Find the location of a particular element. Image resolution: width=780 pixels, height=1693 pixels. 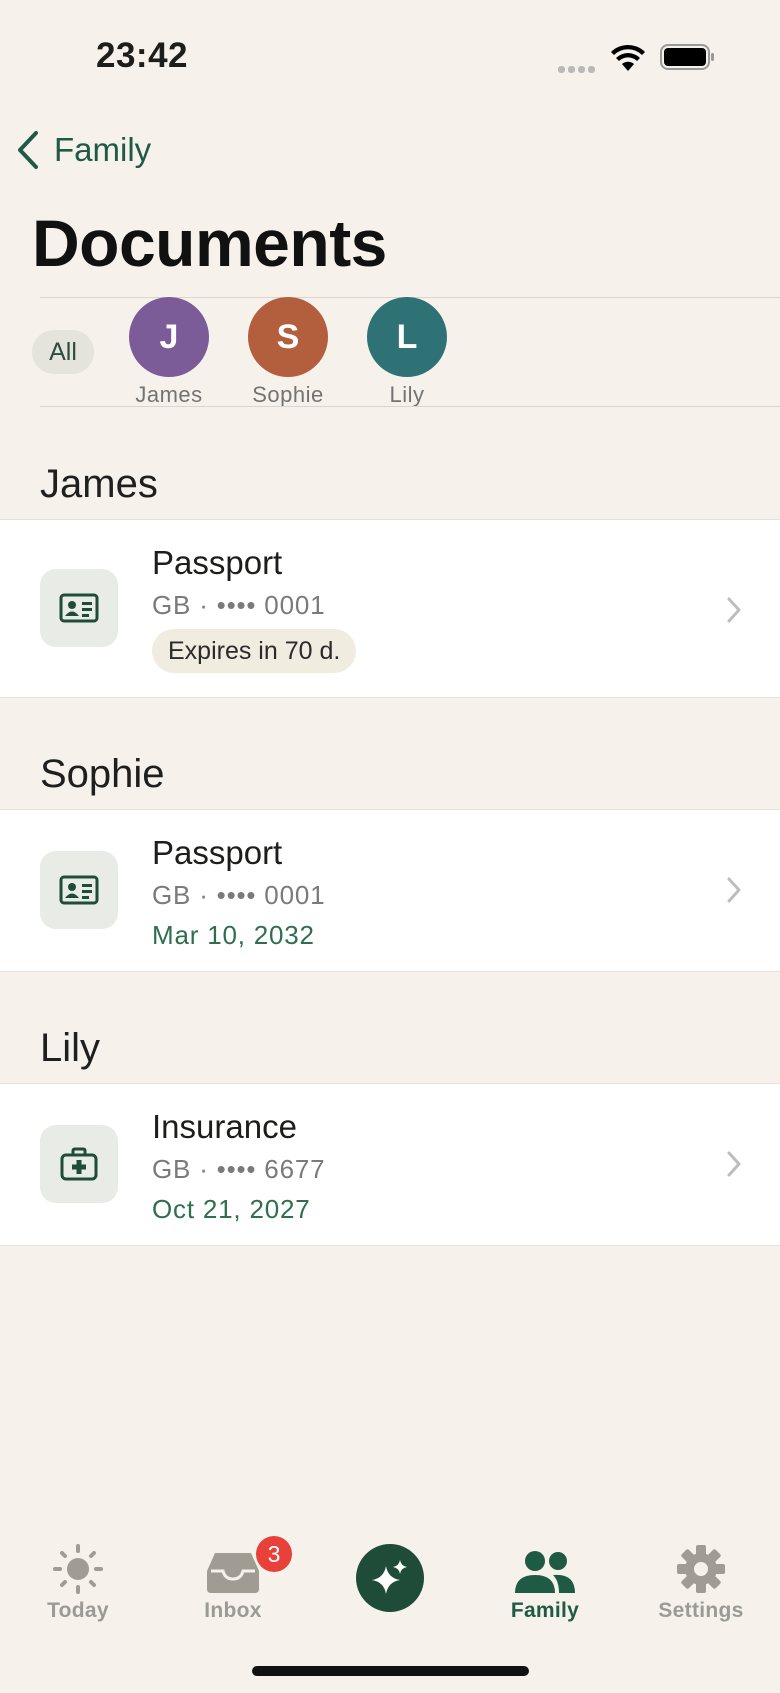

tab-label: Family is located at coordinates (545, 1610).